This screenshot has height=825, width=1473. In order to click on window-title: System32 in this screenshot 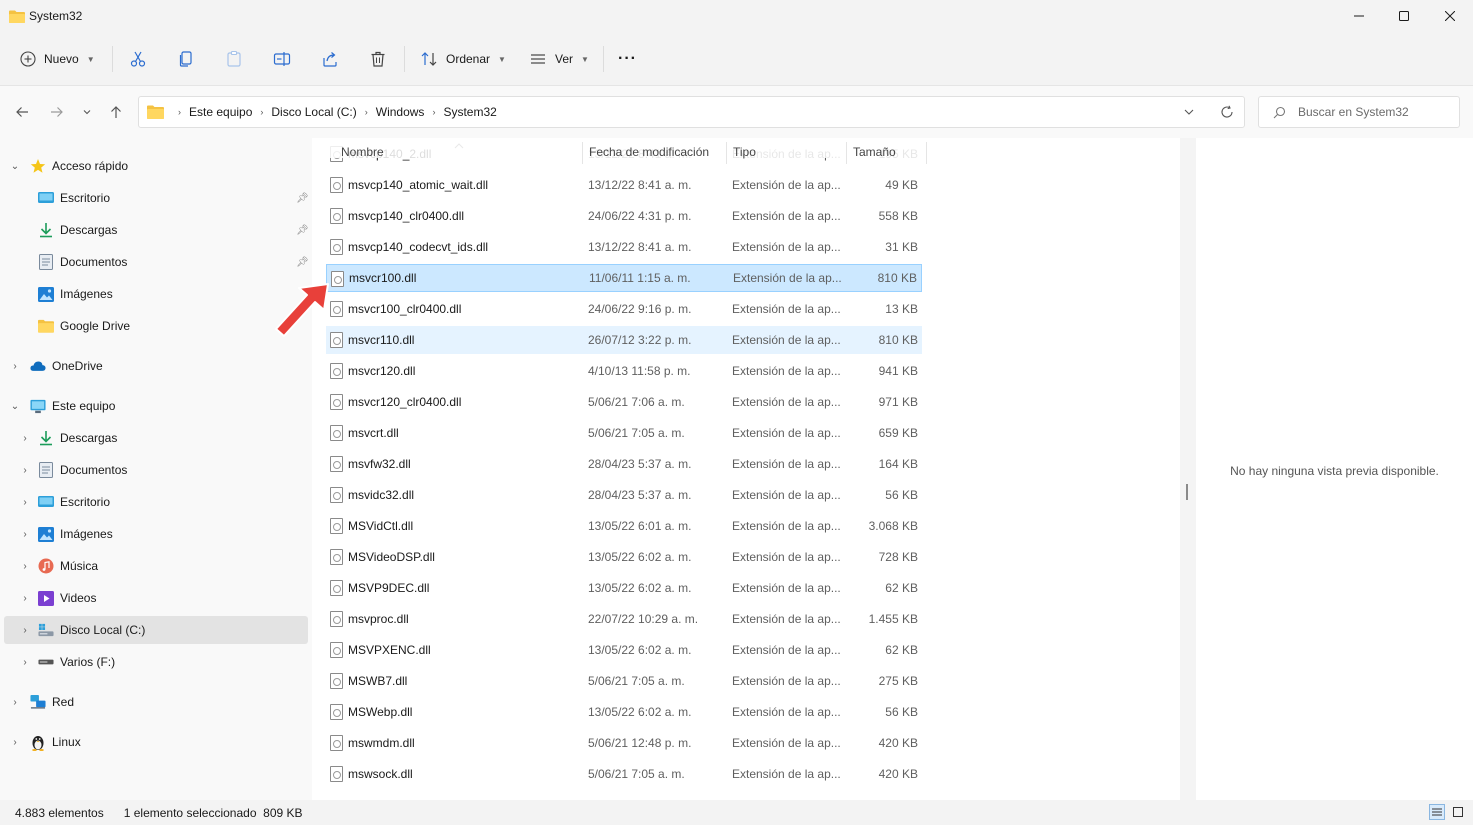, I will do `click(56, 16)`.